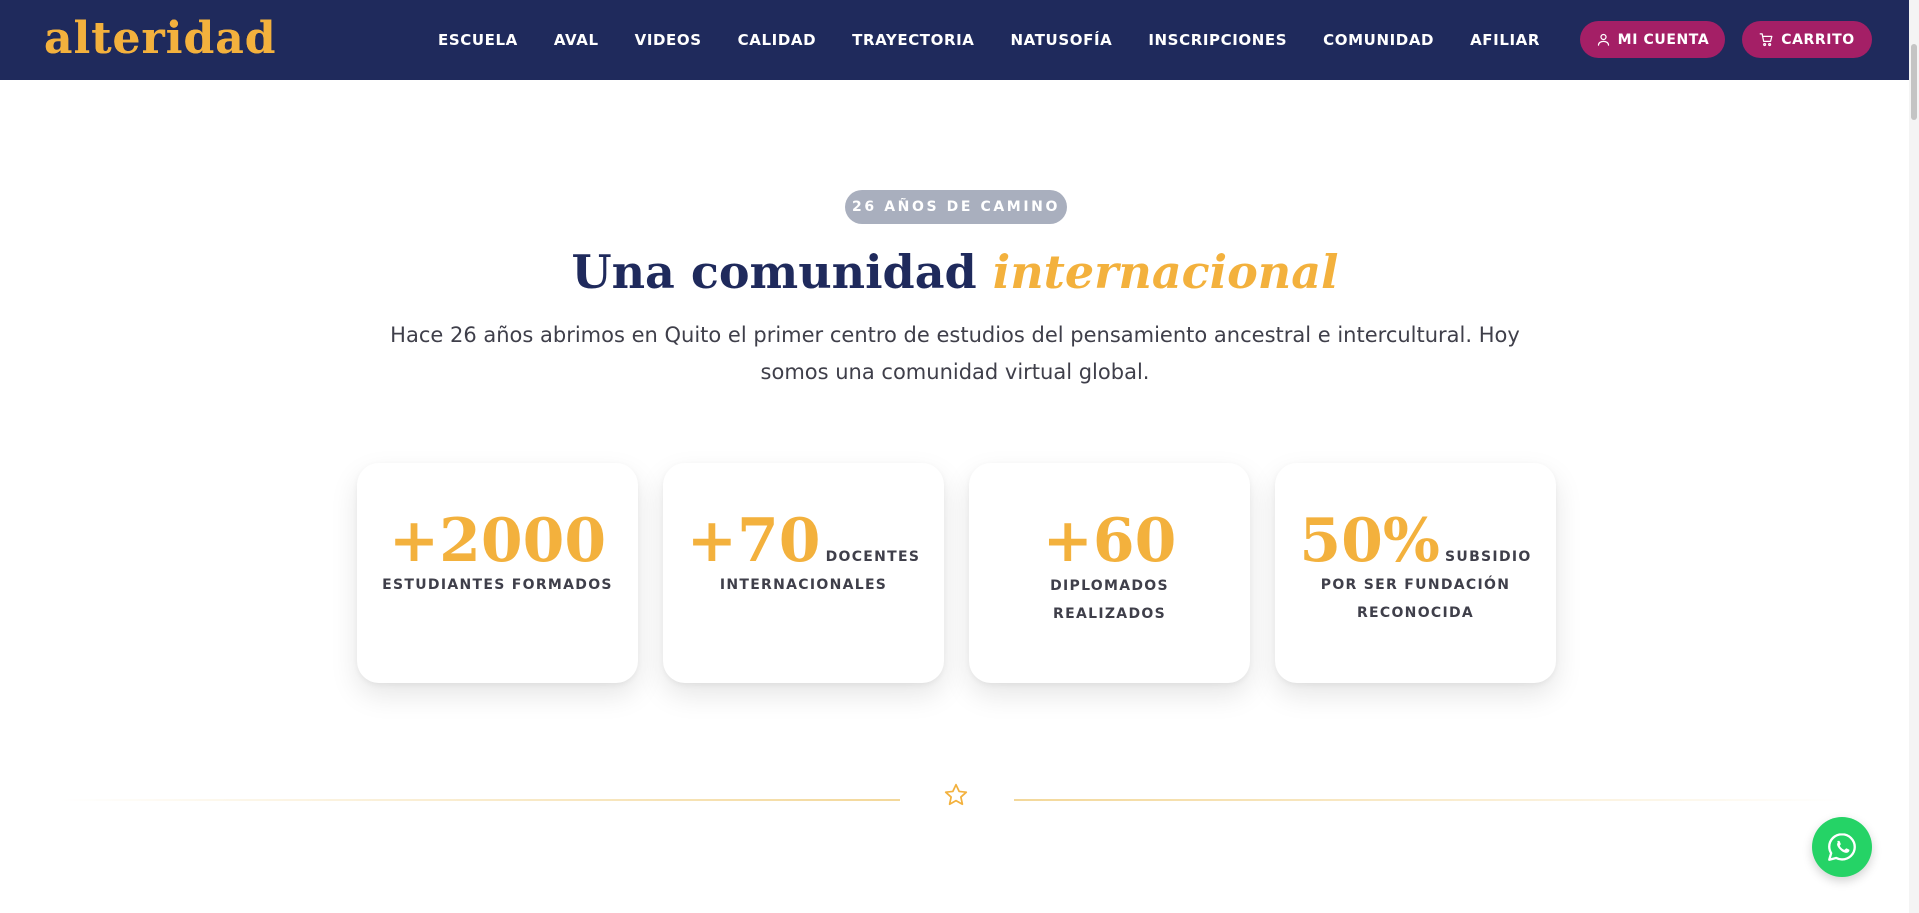 The width and height of the screenshot is (1919, 913). Describe the element at coordinates (1109, 541) in the screenshot. I see `stat-number: +60` at that location.